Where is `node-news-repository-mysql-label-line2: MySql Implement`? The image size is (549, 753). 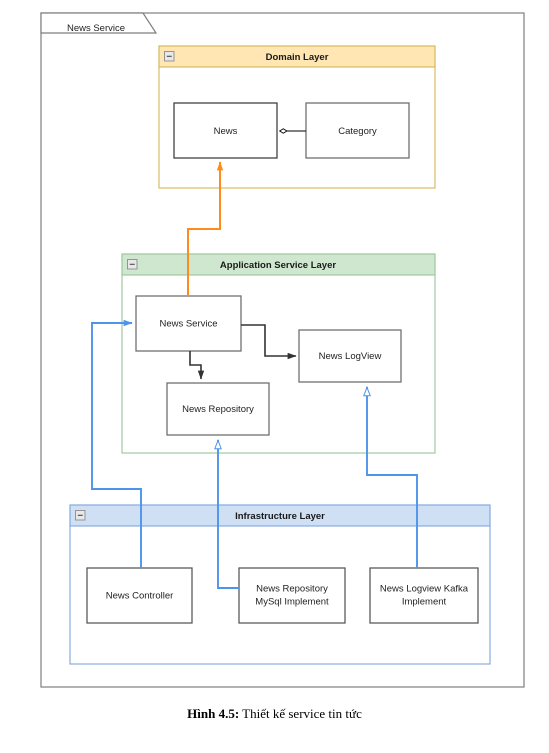 node-news-repository-mysql-label-line2: MySql Implement is located at coordinates (292, 602).